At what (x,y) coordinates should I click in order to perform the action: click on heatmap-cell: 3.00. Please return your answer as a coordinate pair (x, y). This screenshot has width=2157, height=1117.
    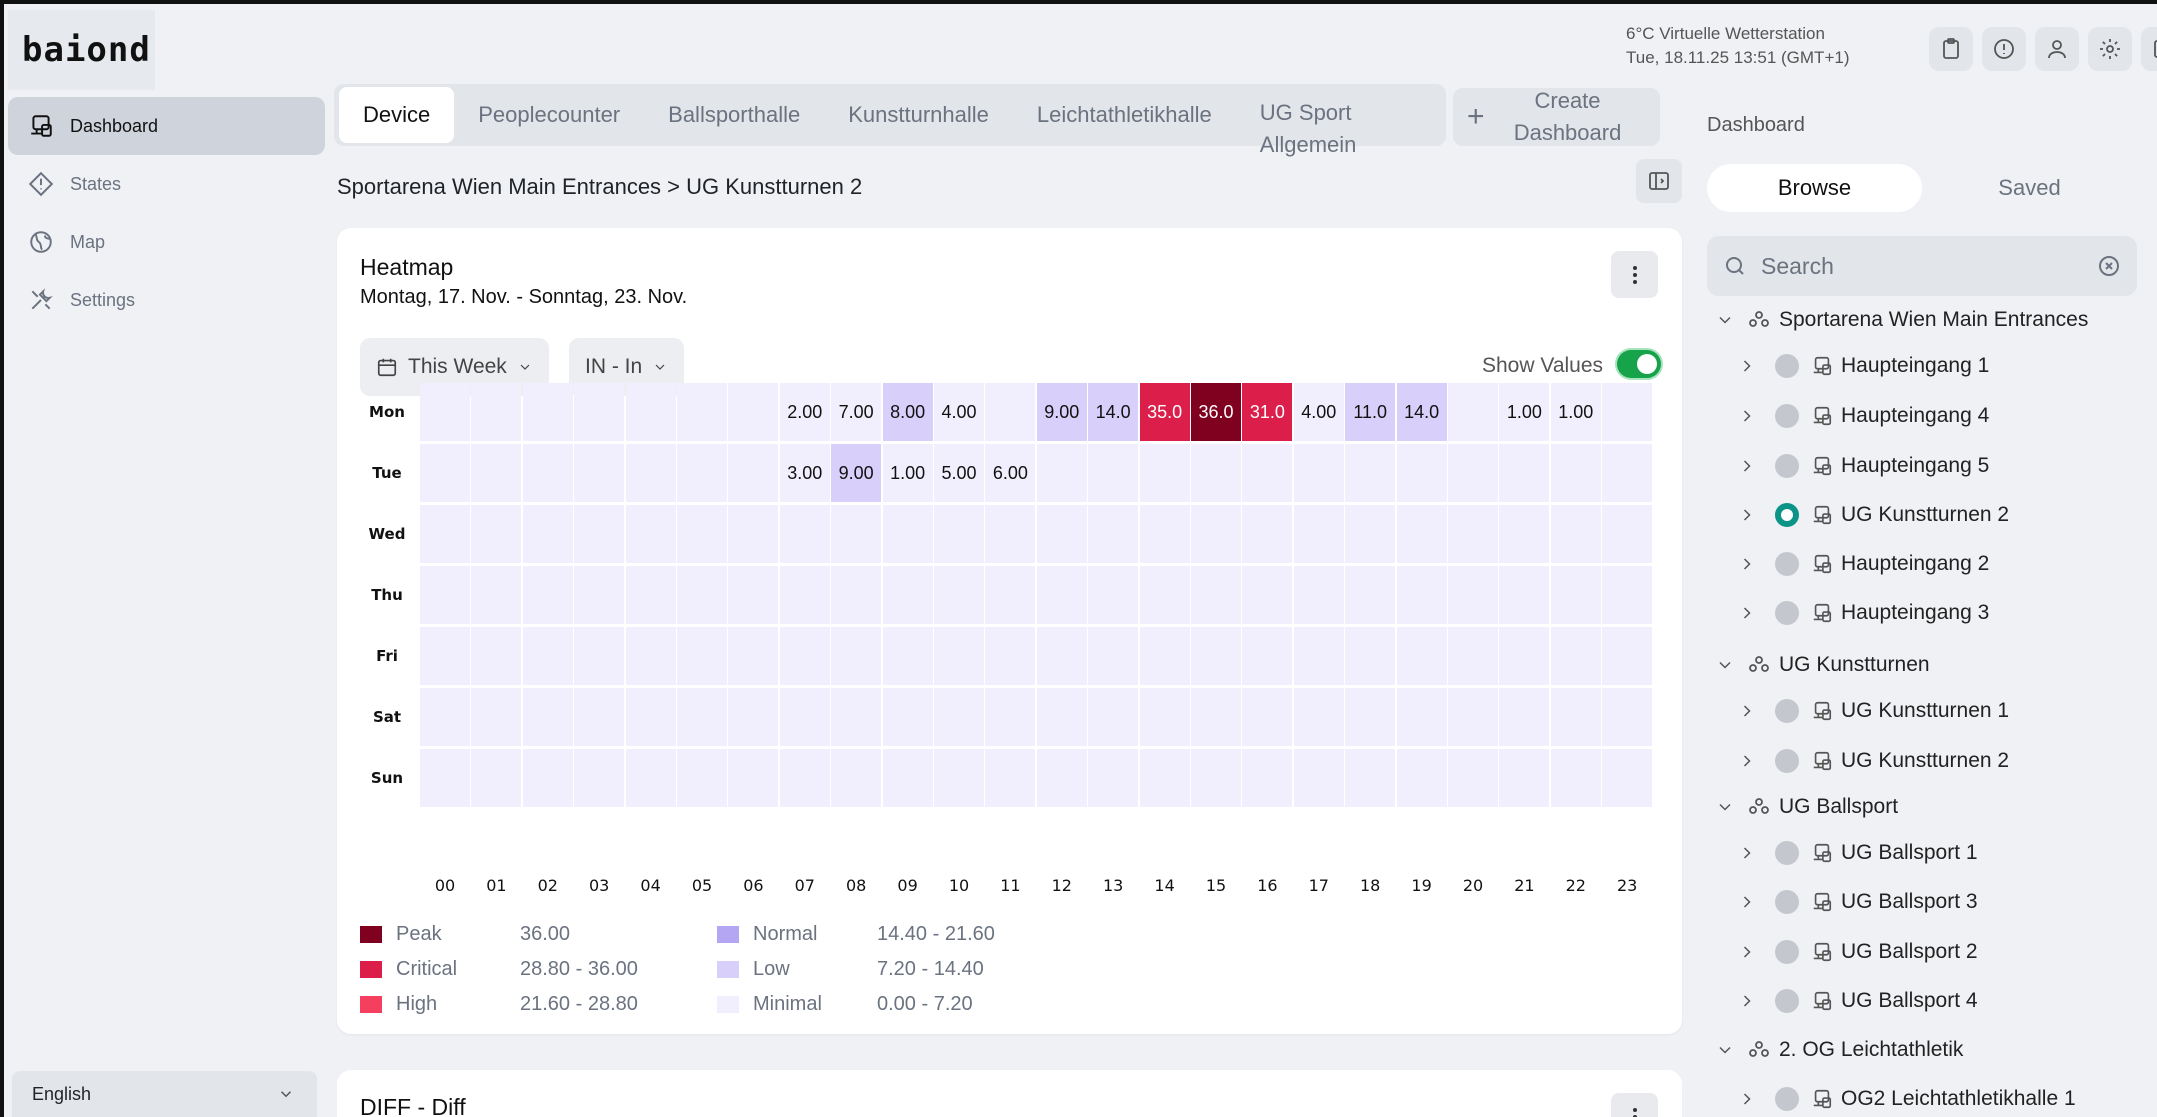
    Looking at the image, I should click on (804, 473).